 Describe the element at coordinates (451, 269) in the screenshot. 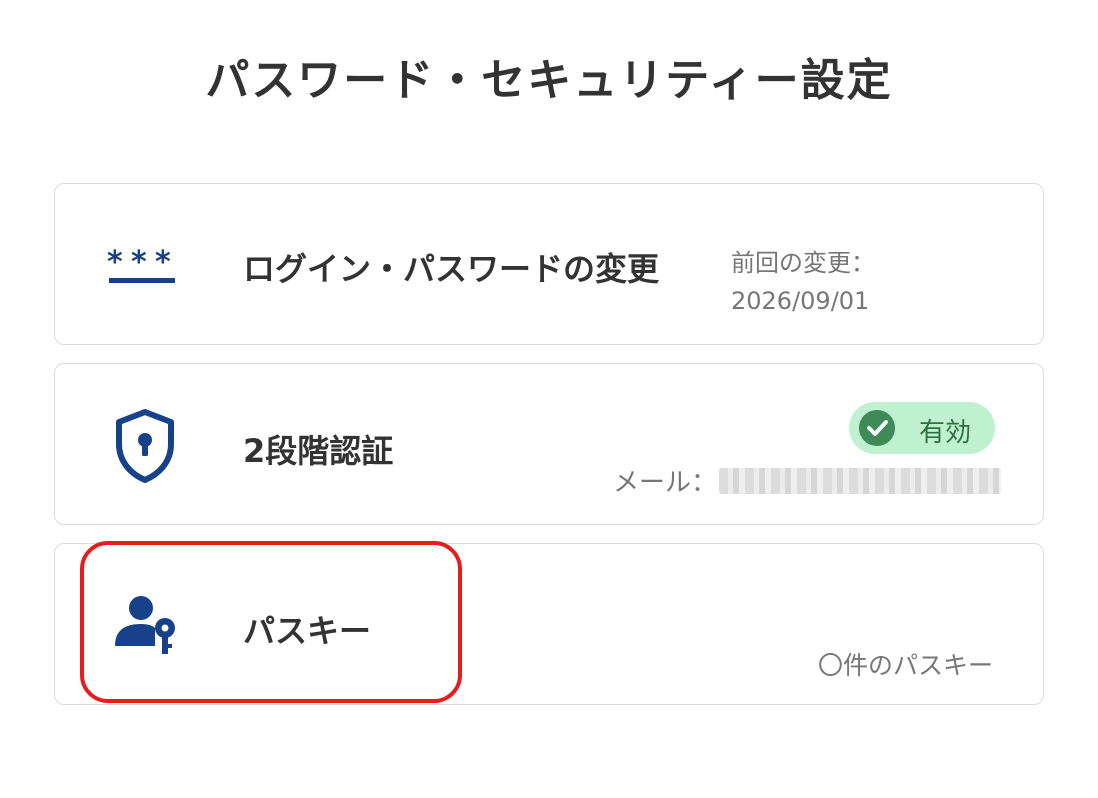

I see `password-change-label: ログイン・パスワードの変更` at that location.